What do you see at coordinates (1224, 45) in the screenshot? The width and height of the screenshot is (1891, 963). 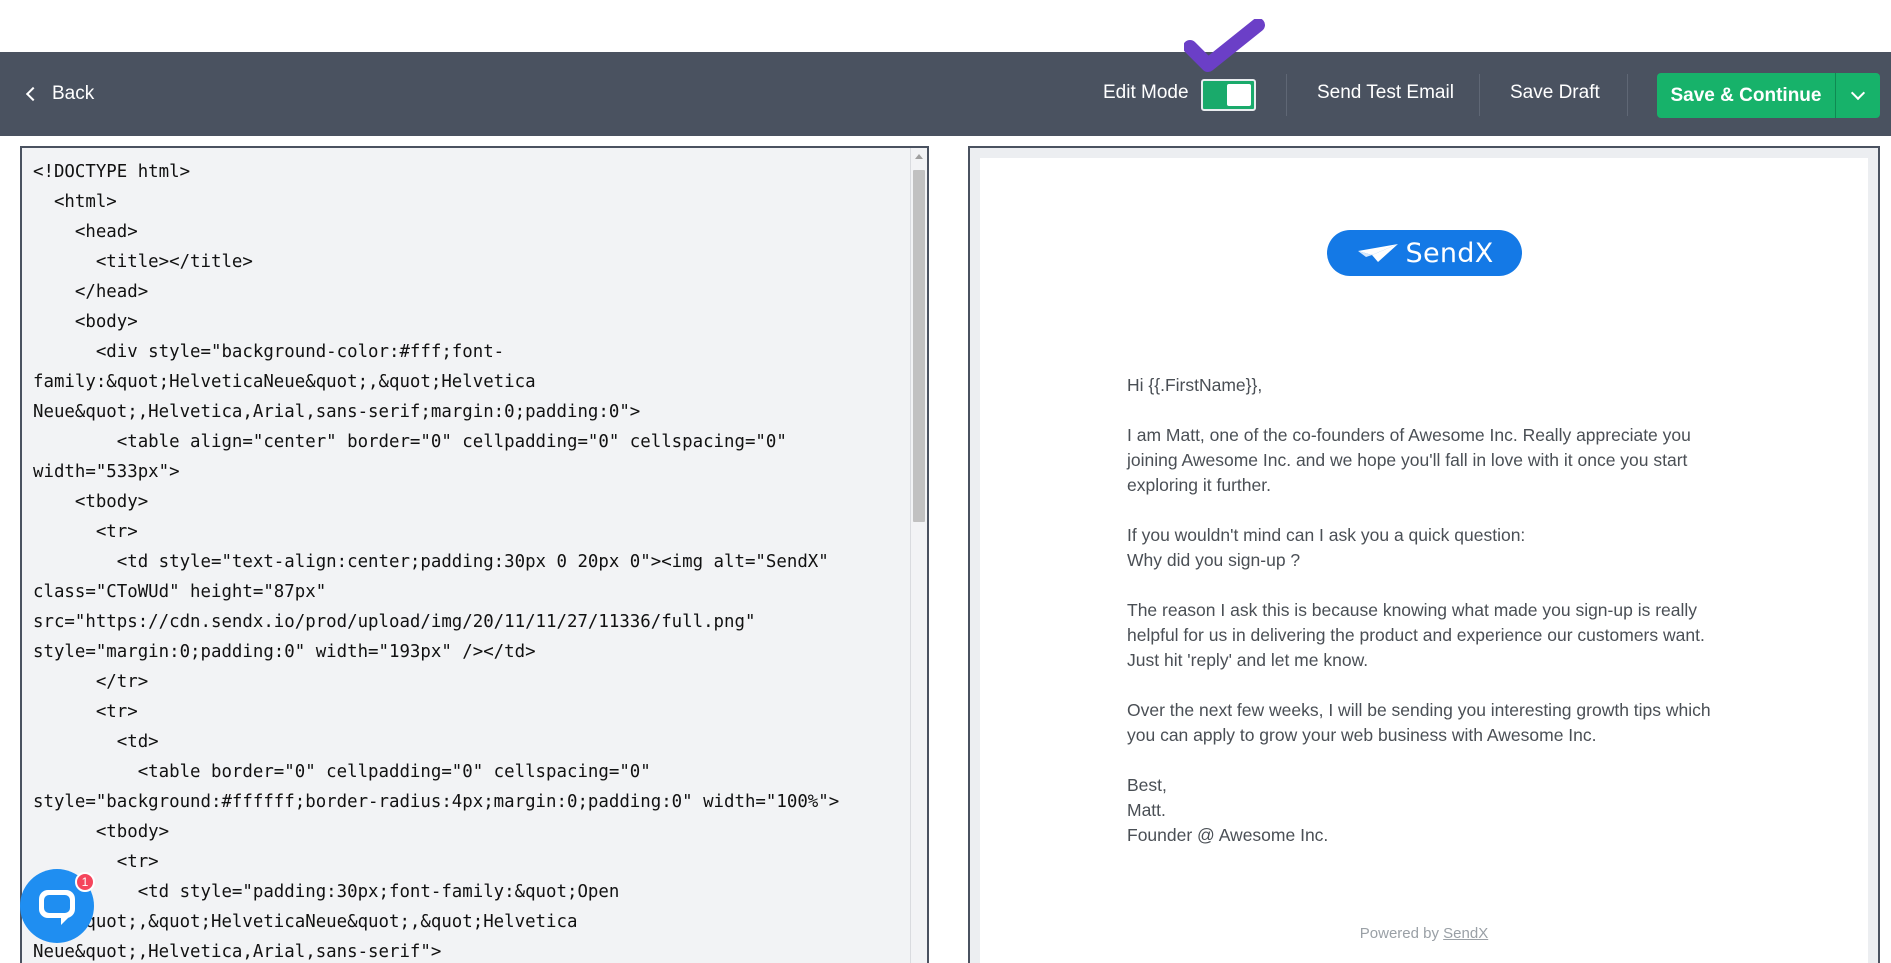 I see `checkmark-icon` at bounding box center [1224, 45].